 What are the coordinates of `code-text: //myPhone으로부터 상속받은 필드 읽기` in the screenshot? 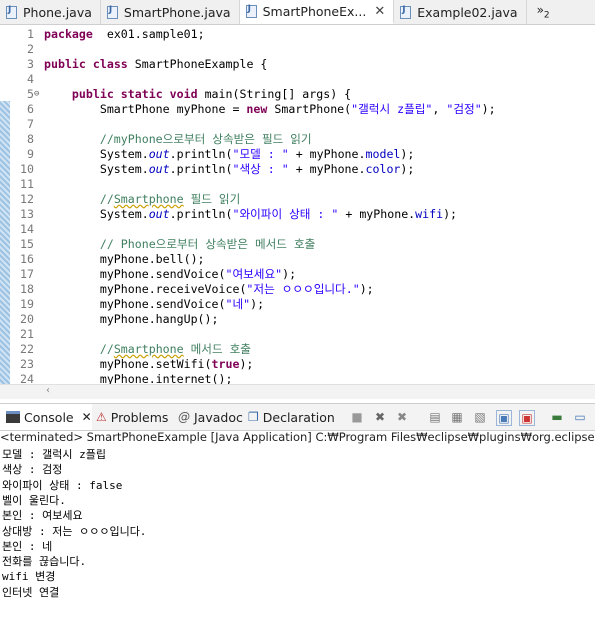 It's located at (178, 139).